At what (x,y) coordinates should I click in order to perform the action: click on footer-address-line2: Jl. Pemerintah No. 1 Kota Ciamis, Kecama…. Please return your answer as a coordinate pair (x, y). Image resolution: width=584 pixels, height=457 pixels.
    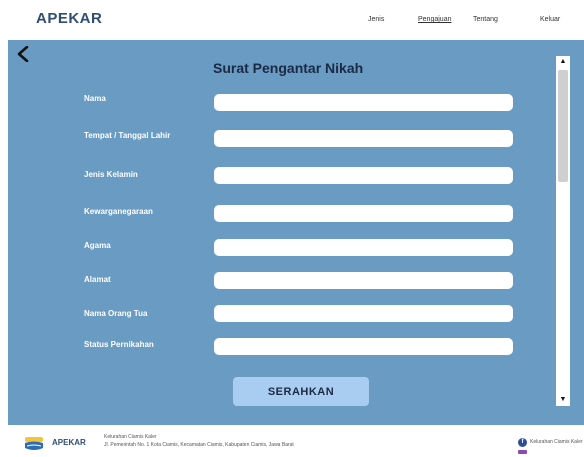
    Looking at the image, I should click on (199, 445).